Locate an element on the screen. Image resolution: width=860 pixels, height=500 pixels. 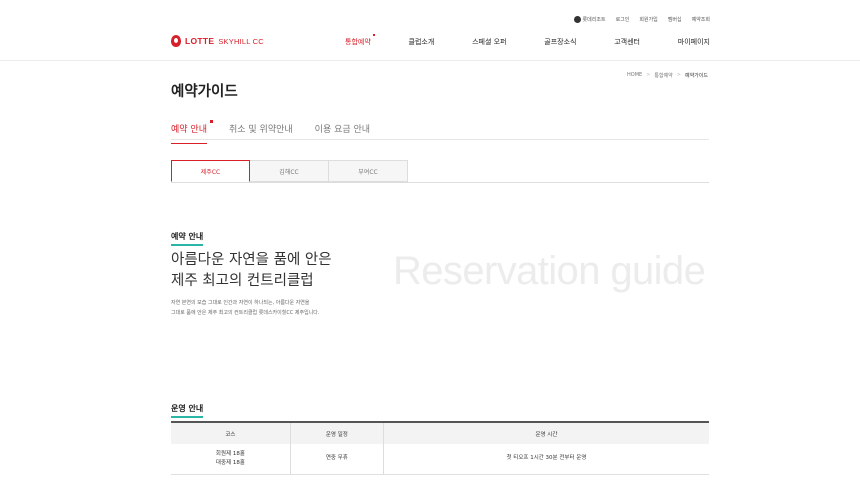
page-title: 예약가이드 is located at coordinates (204, 92).